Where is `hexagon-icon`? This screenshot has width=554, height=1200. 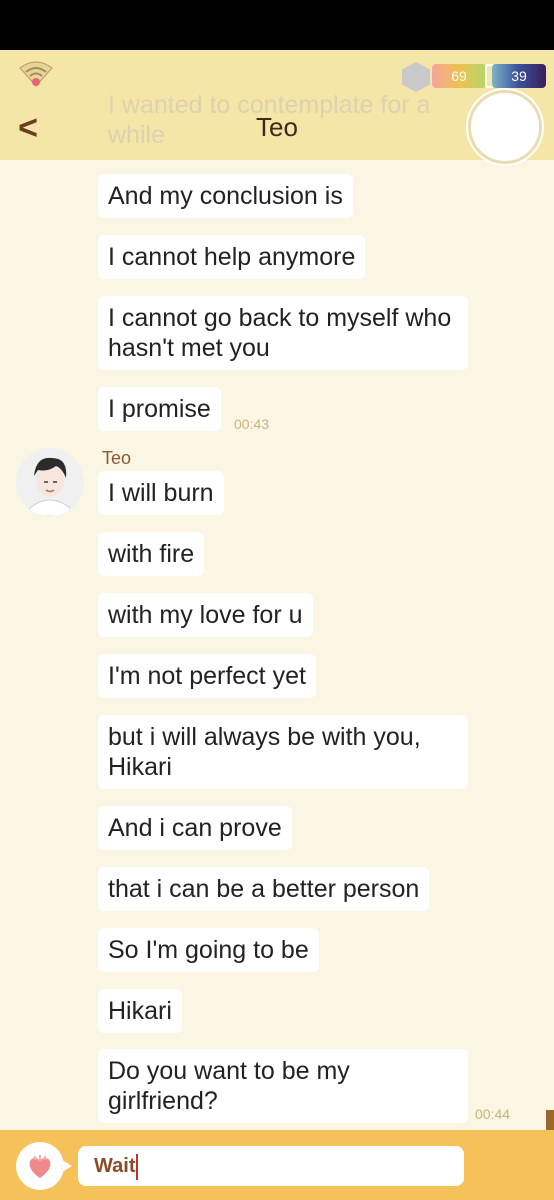
hexagon-icon is located at coordinates (416, 77).